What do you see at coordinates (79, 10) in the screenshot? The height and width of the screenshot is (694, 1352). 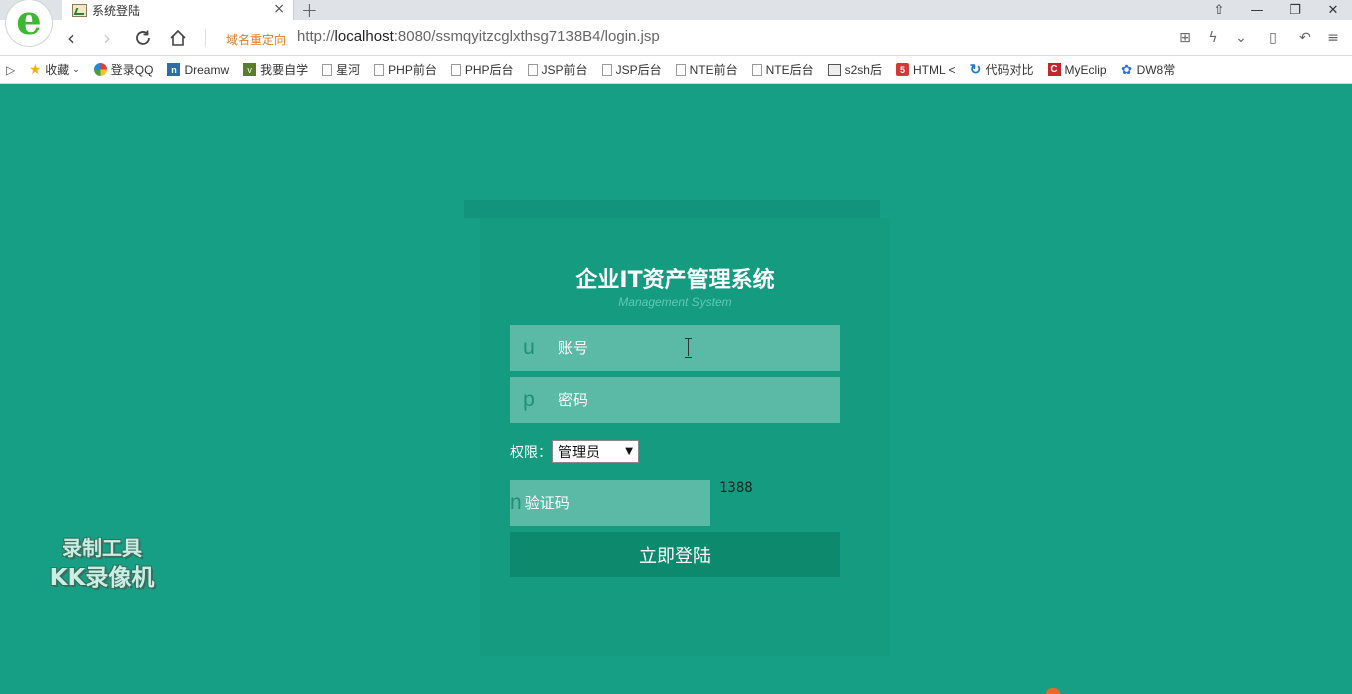 I see `page-favicon-icon` at bounding box center [79, 10].